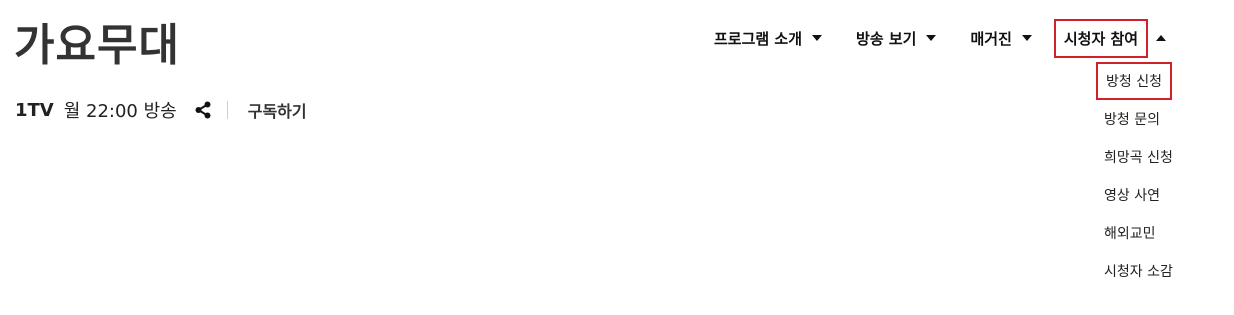 The width and height of the screenshot is (1234, 315). What do you see at coordinates (1134, 81) in the screenshot?
I see `submenu-item-label: 방청 신청` at bounding box center [1134, 81].